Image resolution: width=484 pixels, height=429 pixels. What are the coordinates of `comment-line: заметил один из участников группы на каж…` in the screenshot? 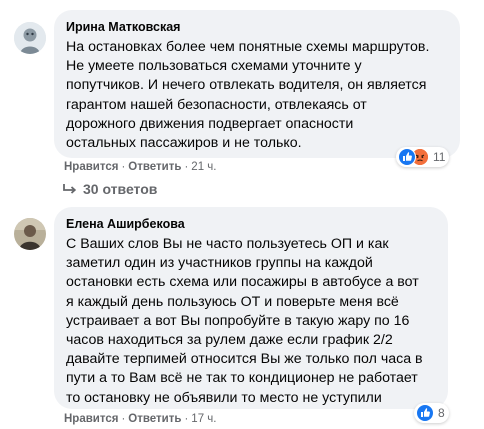 It's located at (219, 263).